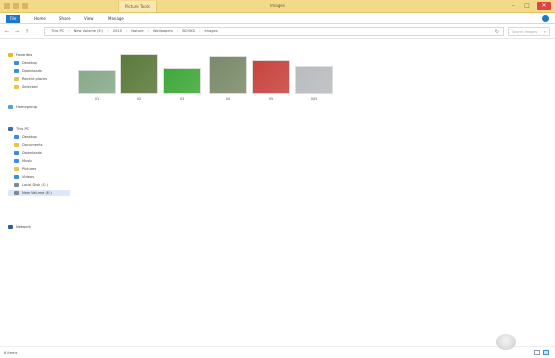  What do you see at coordinates (271, 99) in the screenshot?
I see `file-name: 05` at bounding box center [271, 99].